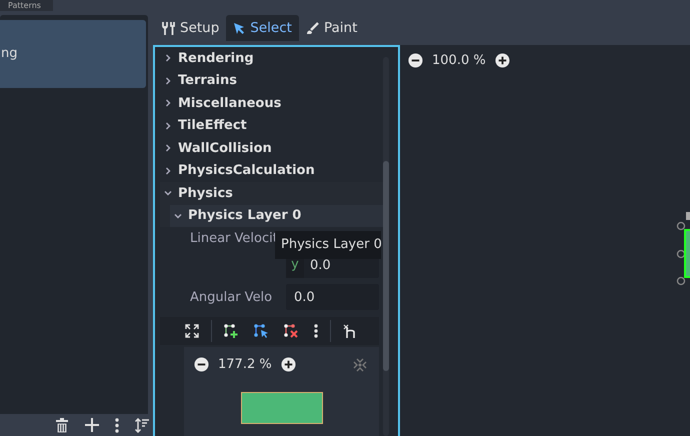 The width and height of the screenshot is (690, 436). Describe the element at coordinates (683, 249) in the screenshot. I see `tile-handles-drawing` at that location.